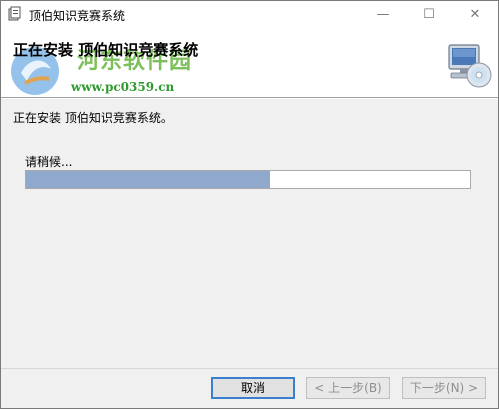 This screenshot has height=409, width=499. I want to click on next-button: 下一步(N) >, so click(444, 388).